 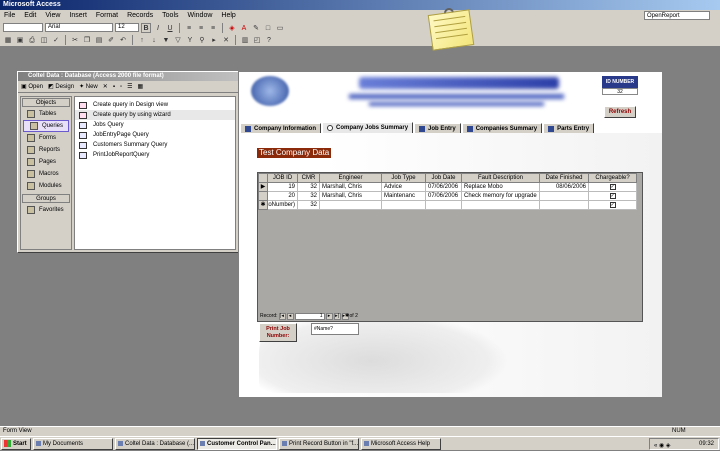 I want to click on menu-tools: Tools, so click(x=170, y=15).